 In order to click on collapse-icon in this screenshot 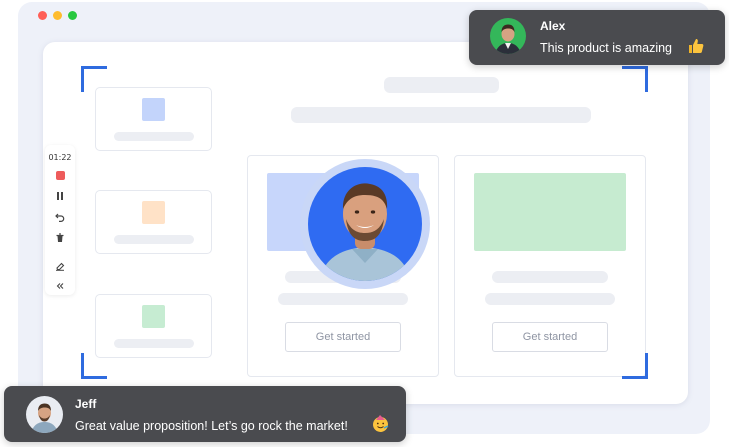, I will do `click(60, 286)`.